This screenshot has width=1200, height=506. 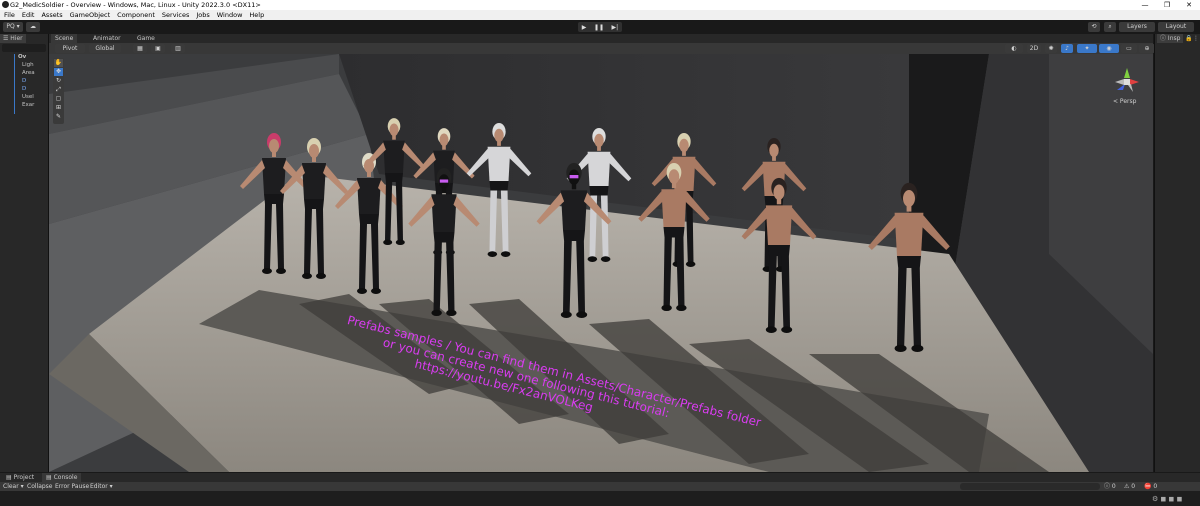 I want to click on menu-window: Window, so click(x=230, y=15).